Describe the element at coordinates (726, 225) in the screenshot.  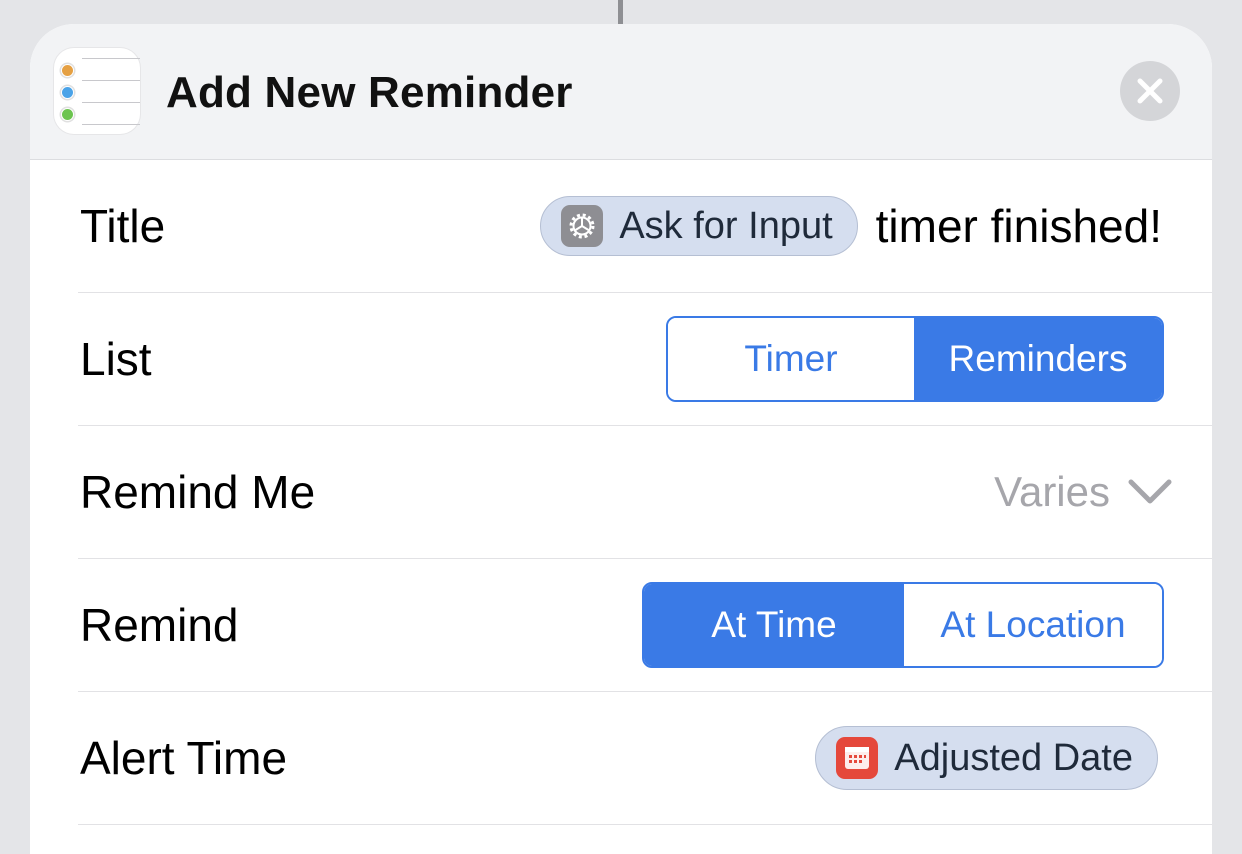
I see `ask-for-input-label: Ask for Input` at that location.